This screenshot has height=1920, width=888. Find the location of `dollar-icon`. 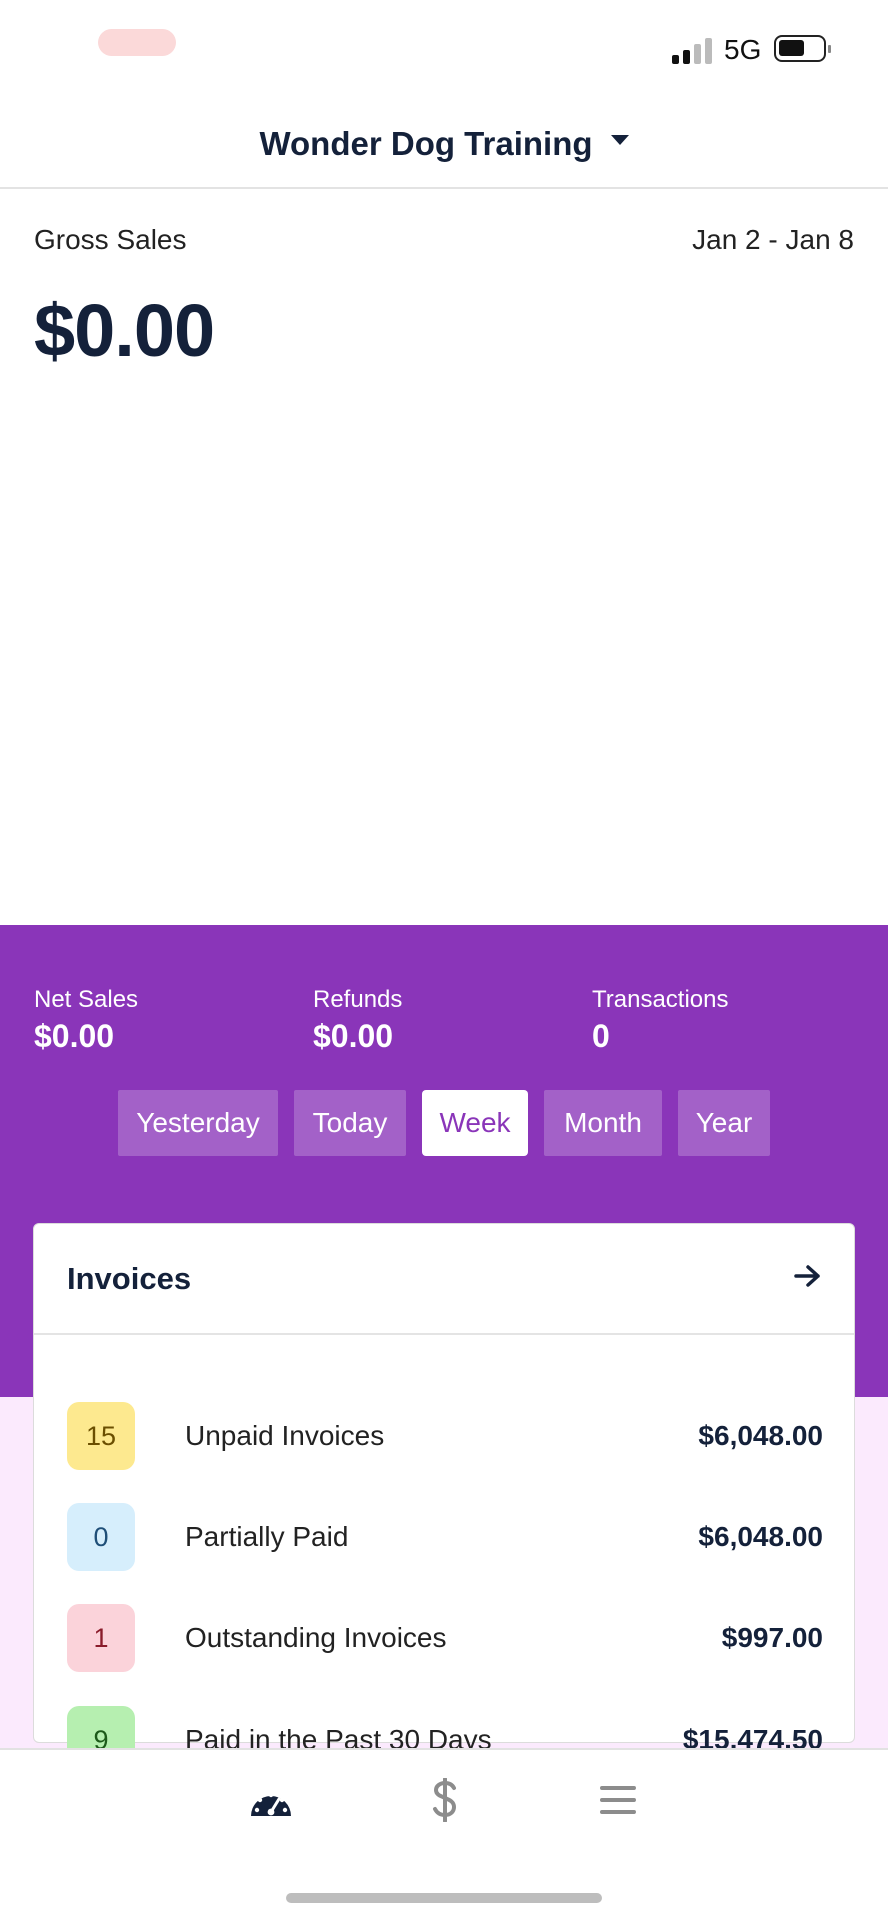

dollar-icon is located at coordinates (445, 1801).